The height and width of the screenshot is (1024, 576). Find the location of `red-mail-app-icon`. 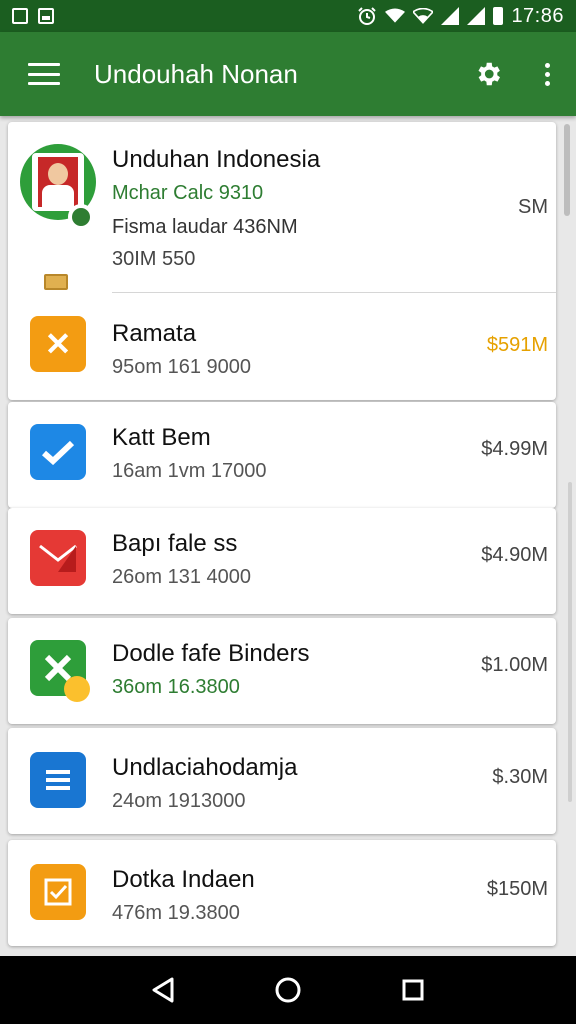

red-mail-app-icon is located at coordinates (58, 558).